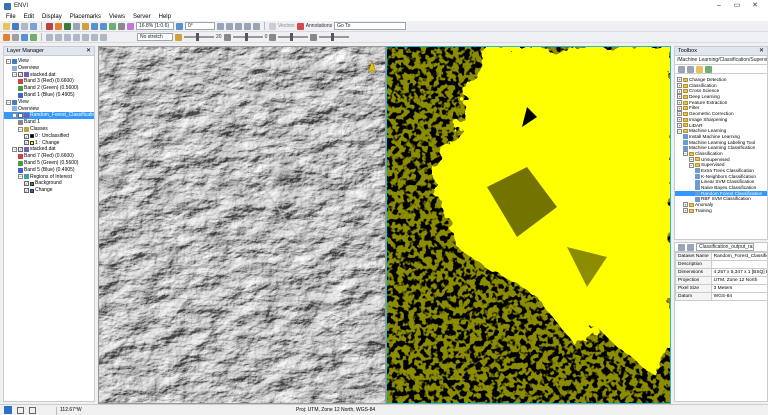 The image size is (768, 415). Describe the element at coordinates (708, 69) in the screenshot. I see `recent-icon` at that location.